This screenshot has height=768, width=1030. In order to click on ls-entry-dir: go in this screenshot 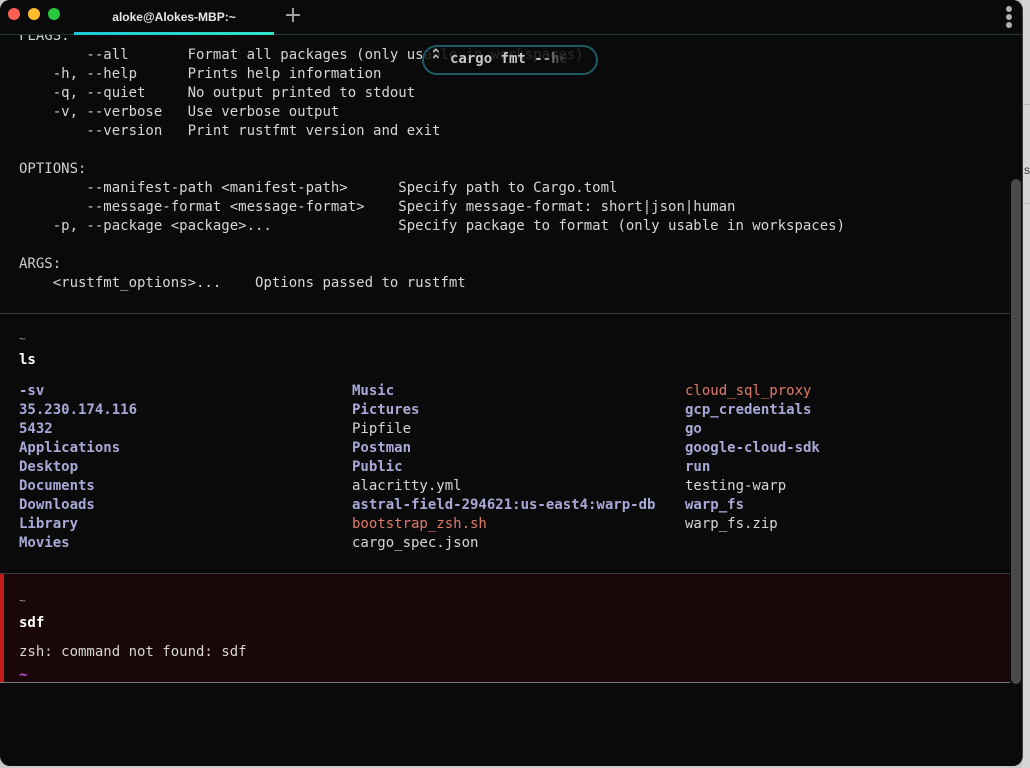, I will do `click(693, 429)`.